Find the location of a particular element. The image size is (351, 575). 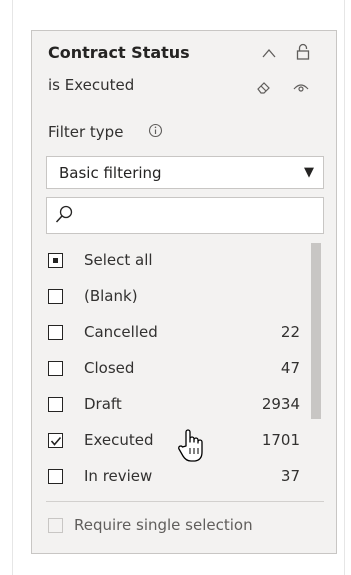

chevron-up-icon is located at coordinates (269, 53).